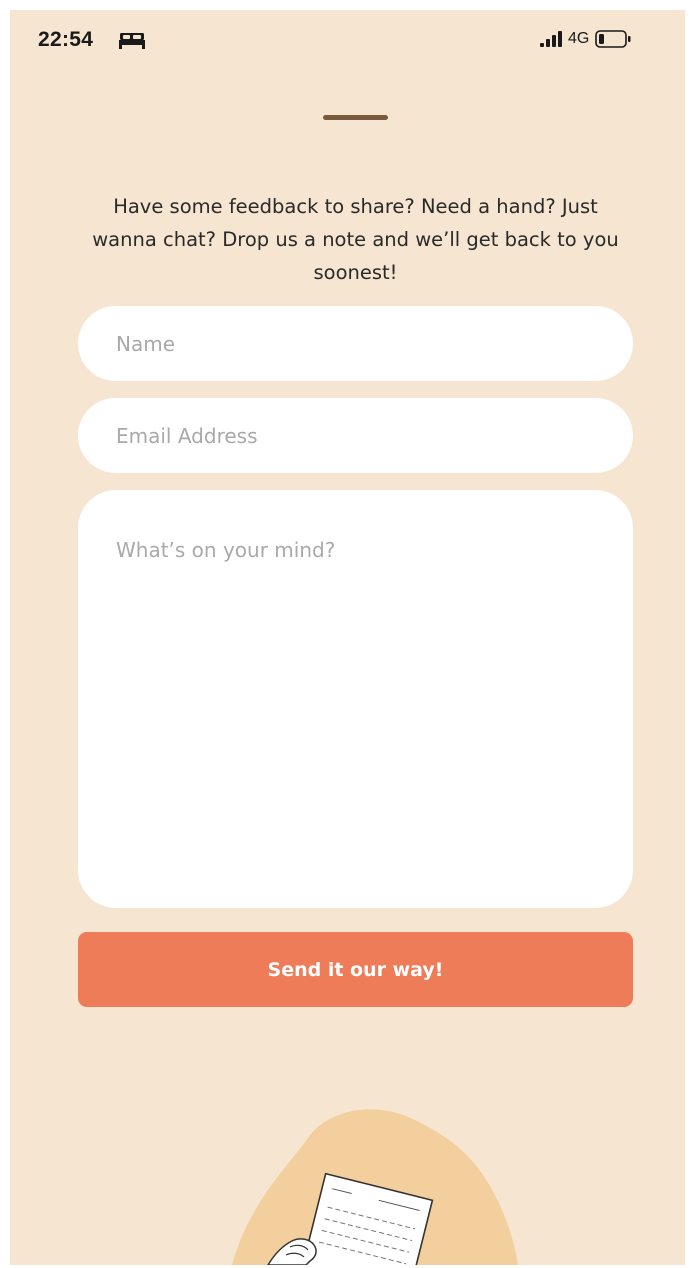 Image resolution: width=692 pixels, height=1268 pixels. What do you see at coordinates (551, 39) in the screenshot?
I see `cellular-signal-icon` at bounding box center [551, 39].